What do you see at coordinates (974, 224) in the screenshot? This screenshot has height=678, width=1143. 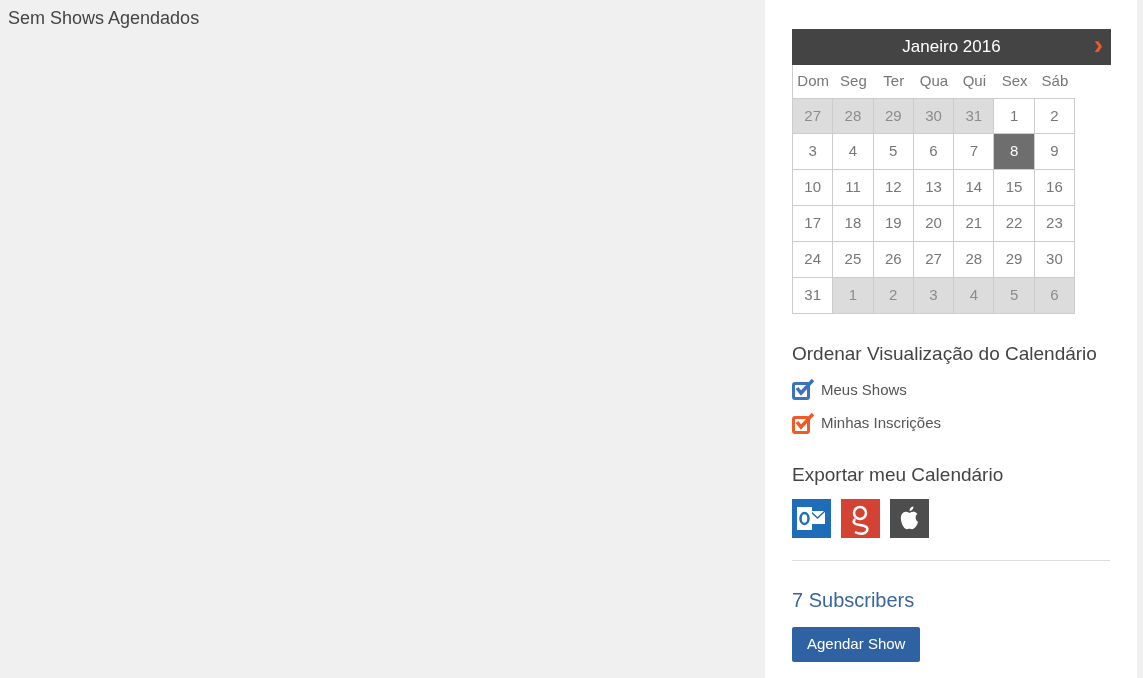 I see `day-cell: 21` at bounding box center [974, 224].